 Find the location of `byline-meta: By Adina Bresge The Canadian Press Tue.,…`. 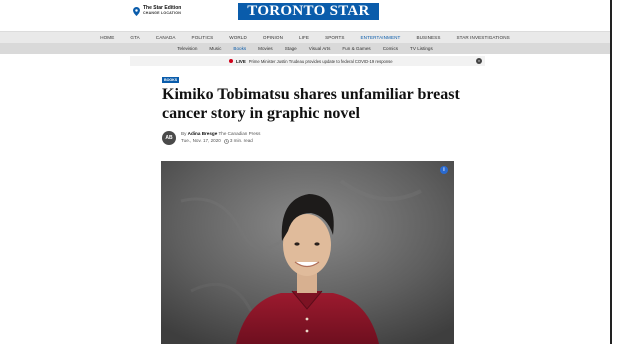

byline-meta: By Adina Bresge The Canadian Press Tue.,… is located at coordinates (221, 137).